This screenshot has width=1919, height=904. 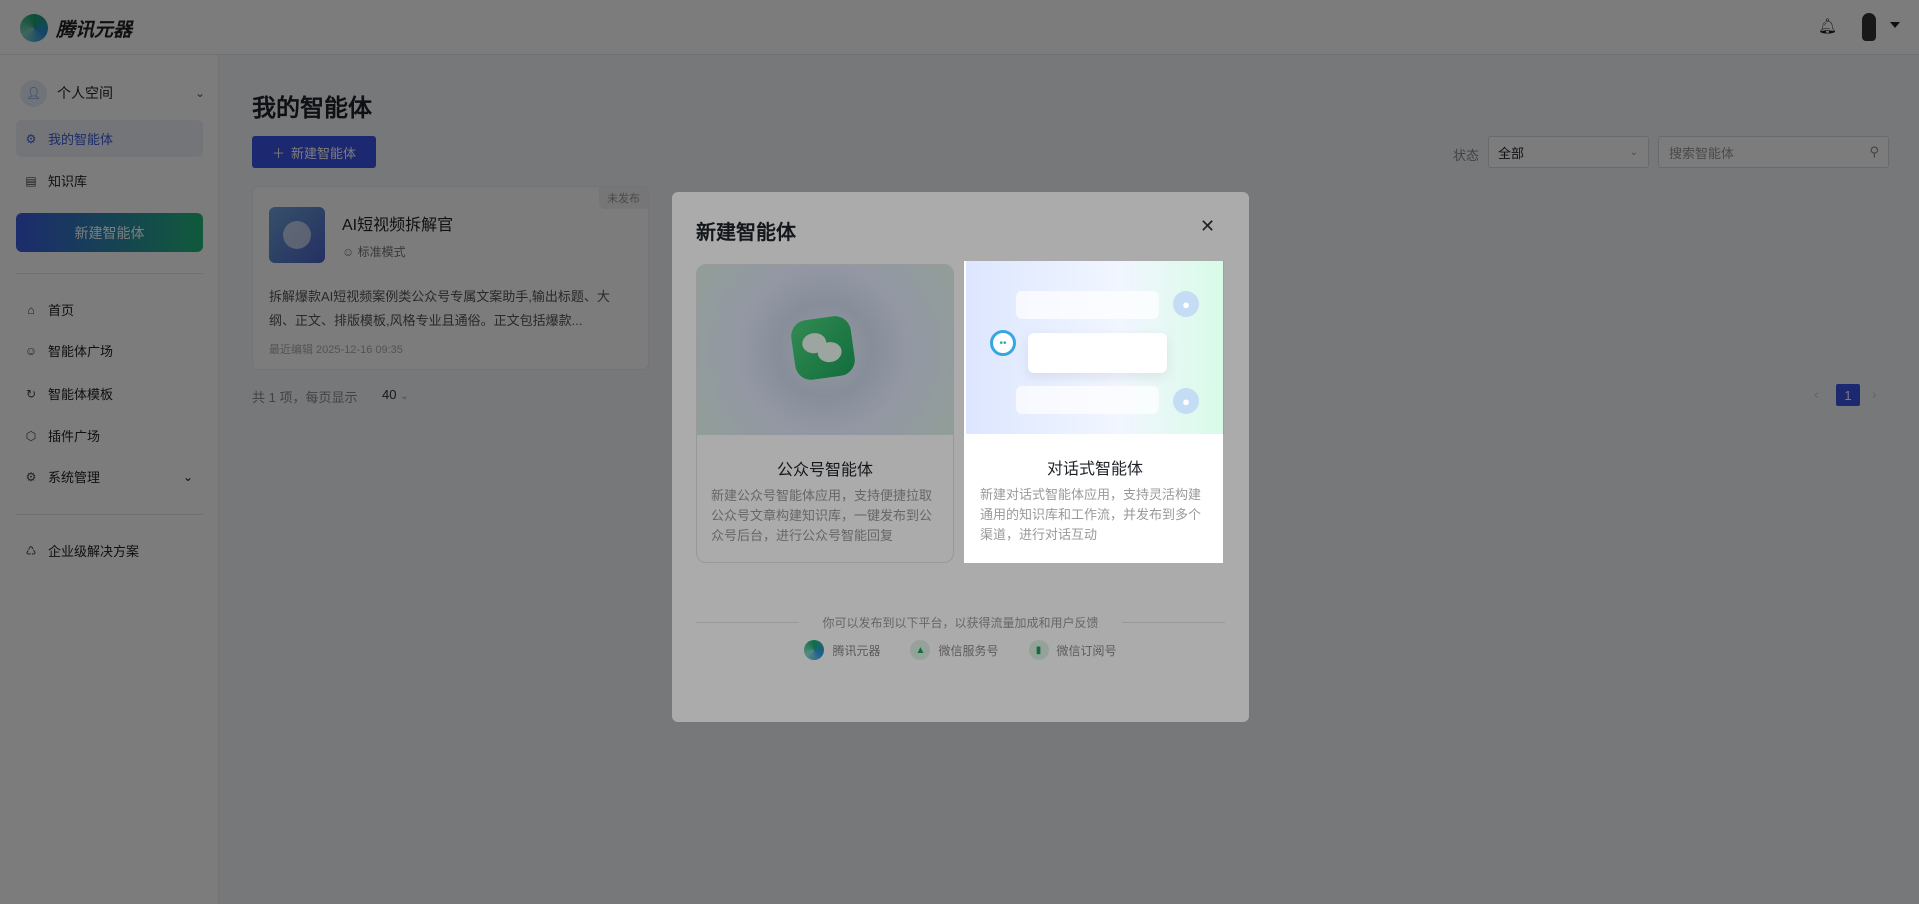 I want to click on label: 腾讯元器, so click(x=856, y=650).